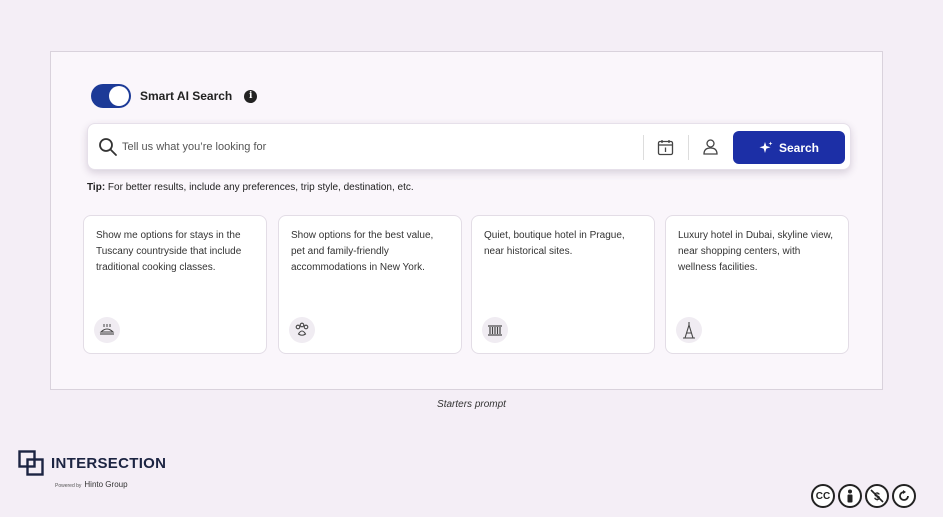  What do you see at coordinates (799, 147) in the screenshot?
I see `search-button-label: Search` at bounding box center [799, 147].